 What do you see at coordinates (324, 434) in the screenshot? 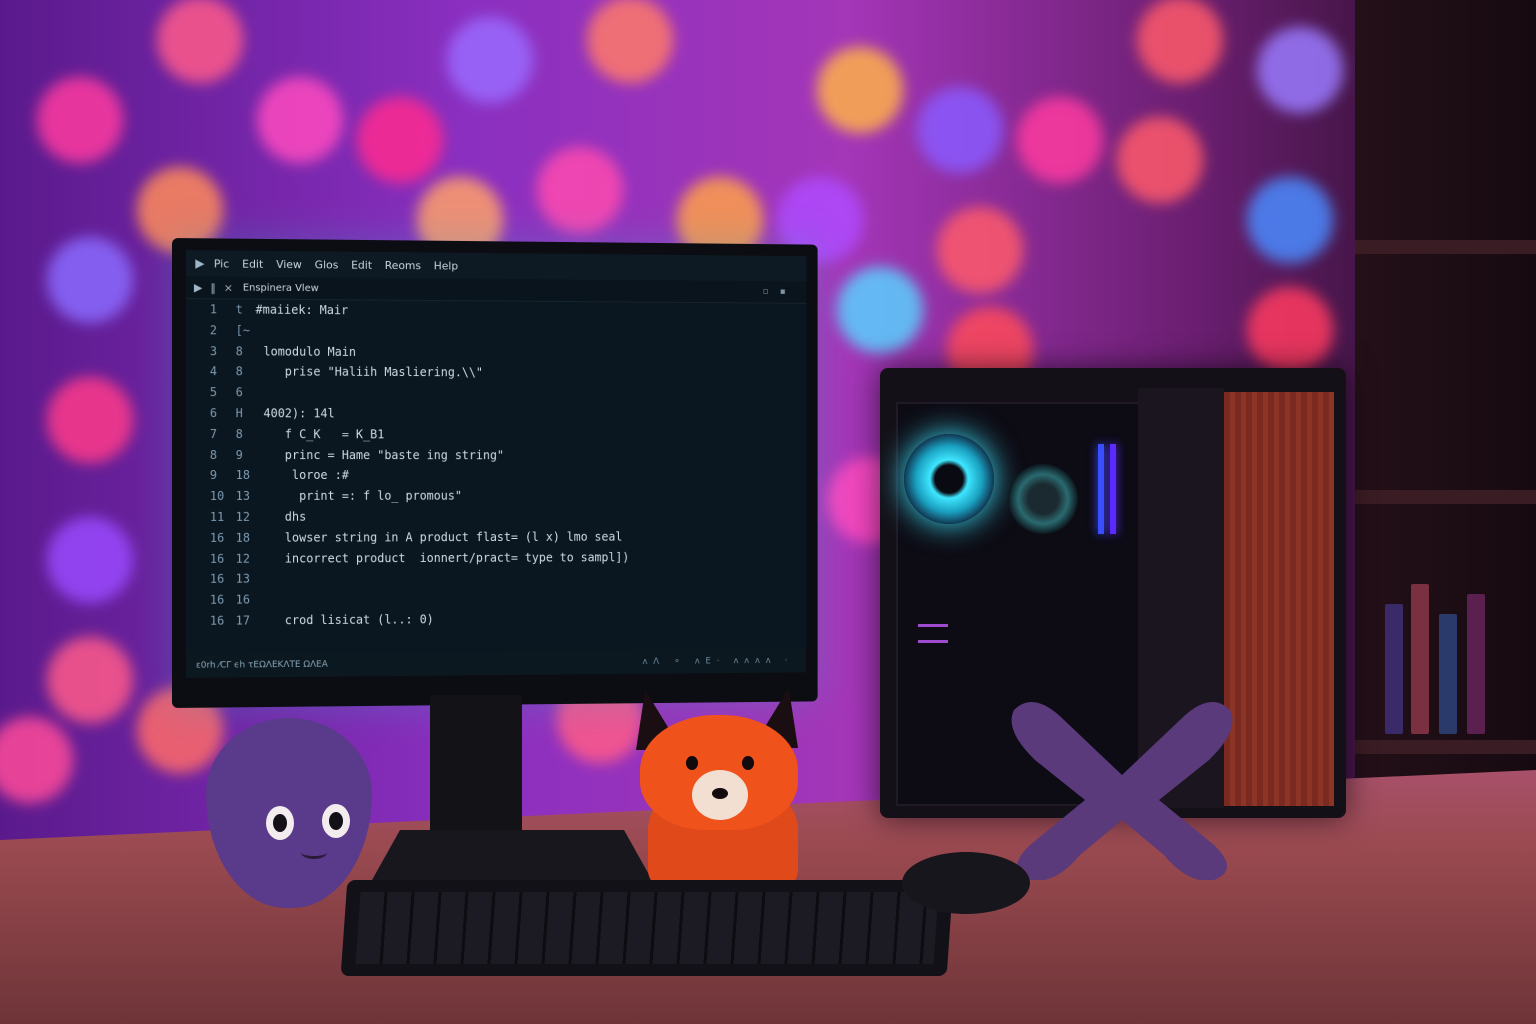
I see `code-text: f C_K = K_B1` at bounding box center [324, 434].